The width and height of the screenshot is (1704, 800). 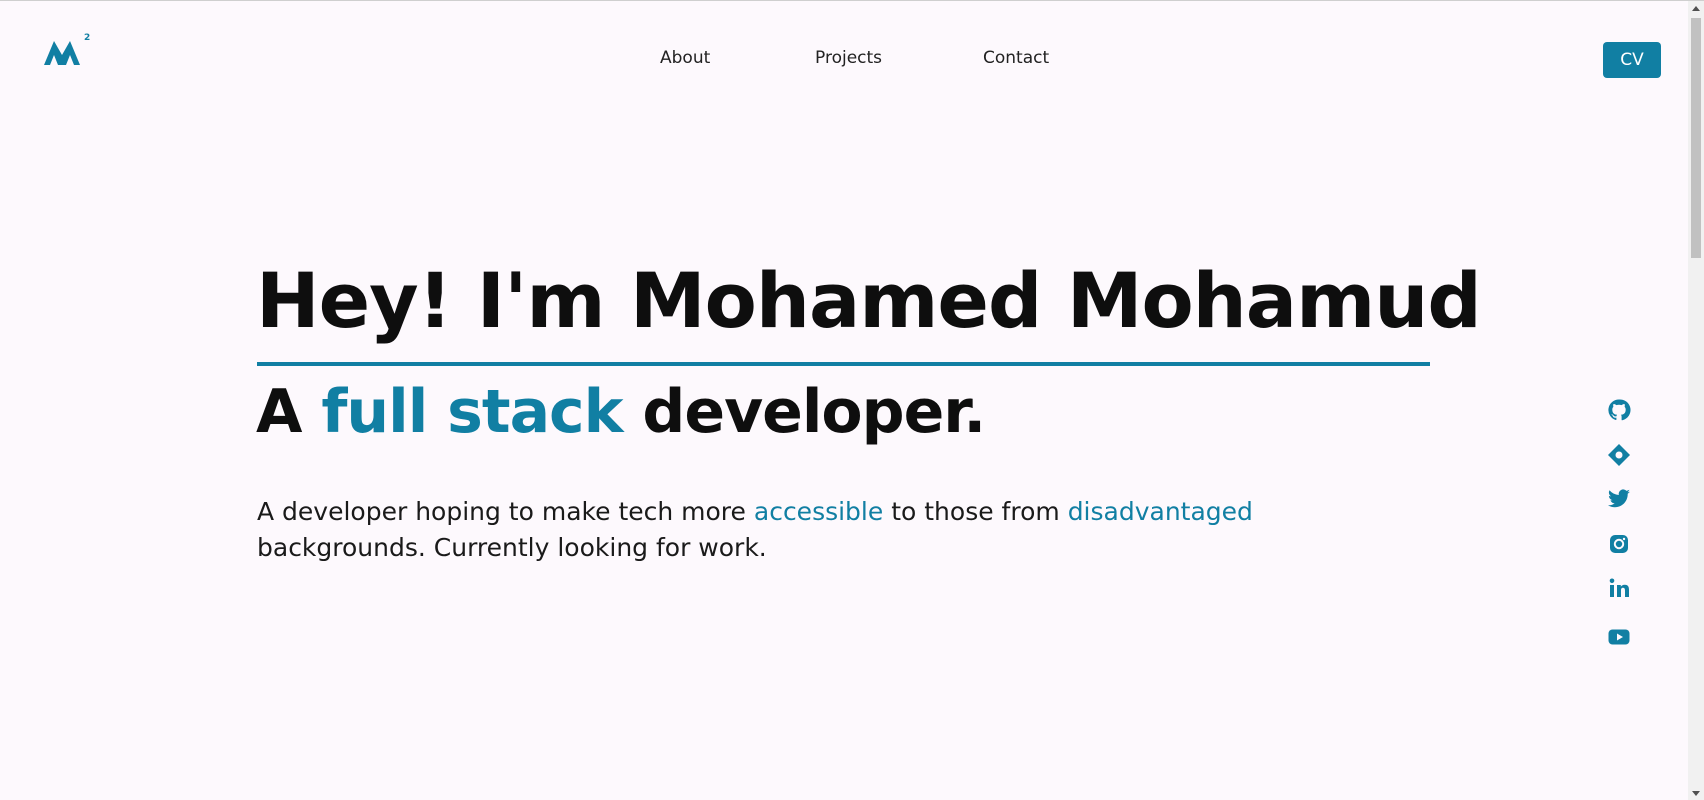 I want to click on nav-link-contact: Contact, so click(x=1016, y=58).